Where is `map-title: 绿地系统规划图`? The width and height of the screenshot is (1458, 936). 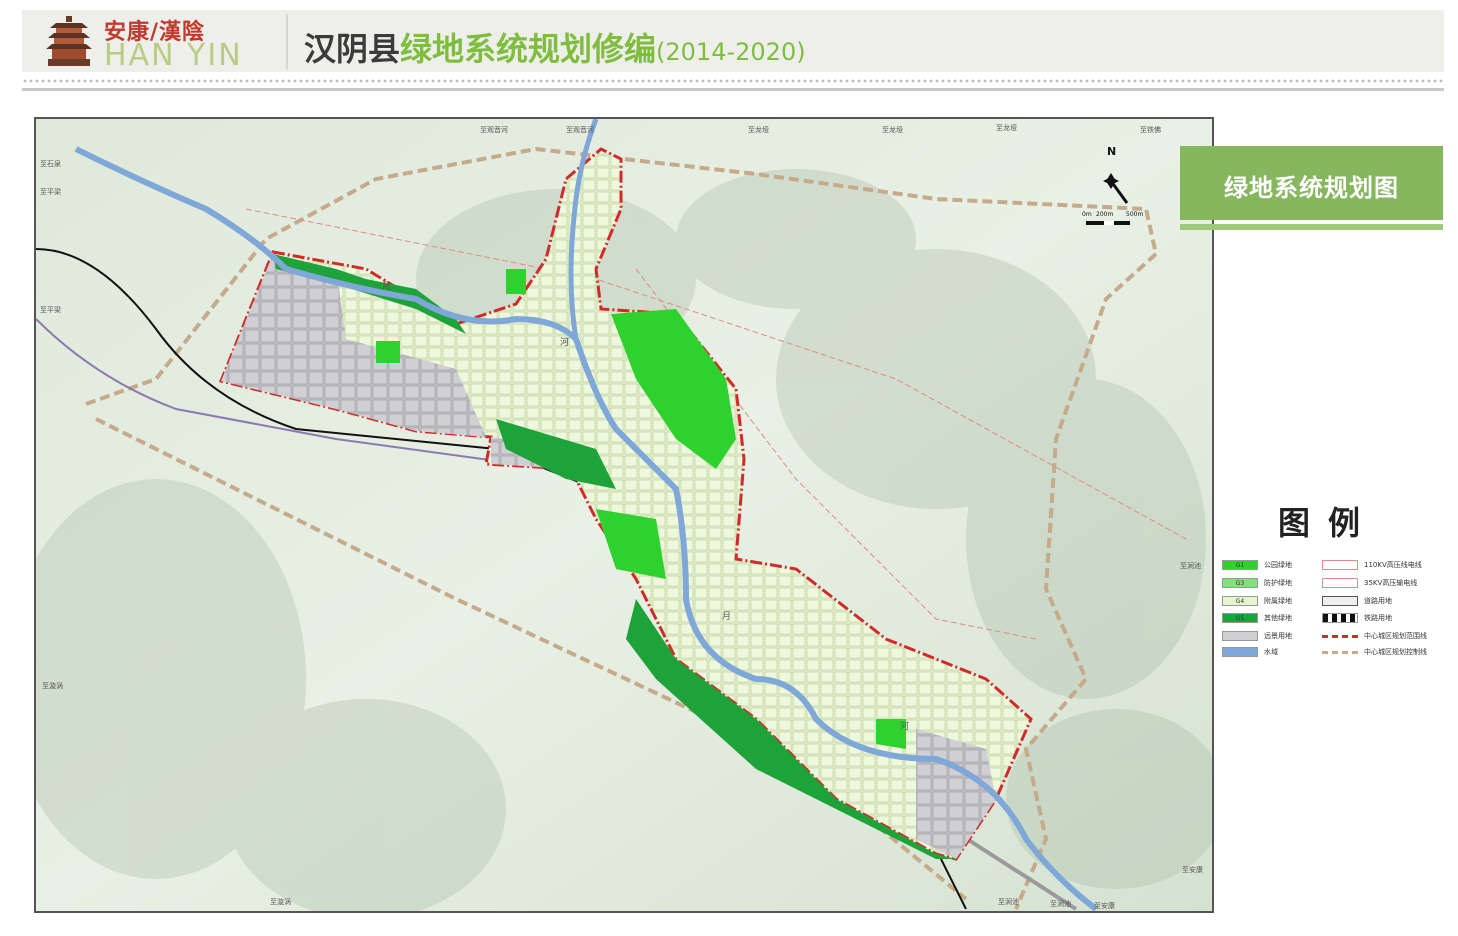
map-title: 绿地系统规划图 is located at coordinates (1311, 188).